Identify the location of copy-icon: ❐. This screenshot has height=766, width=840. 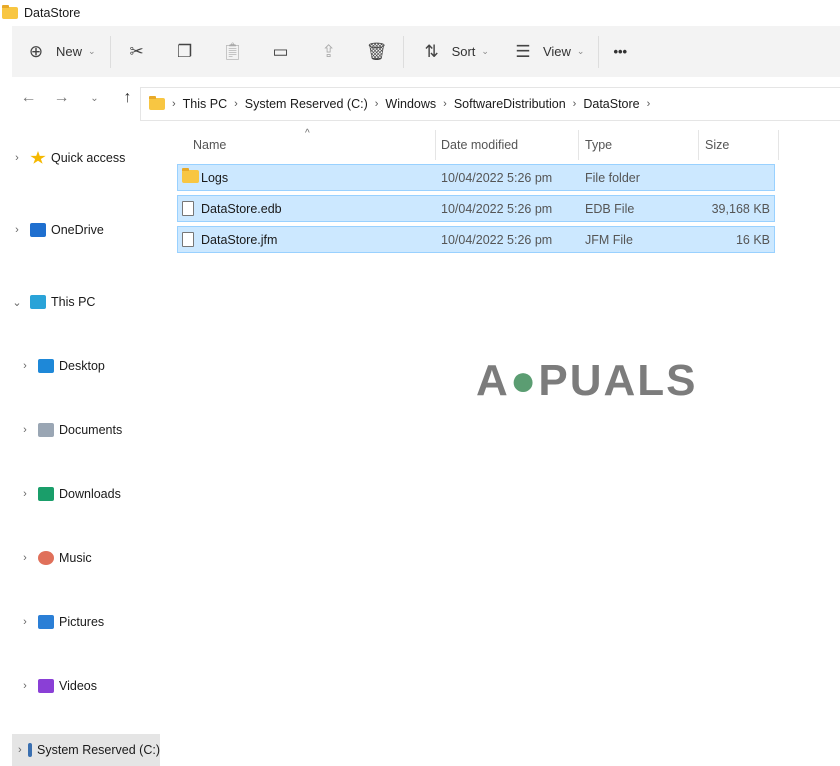
(185, 52).